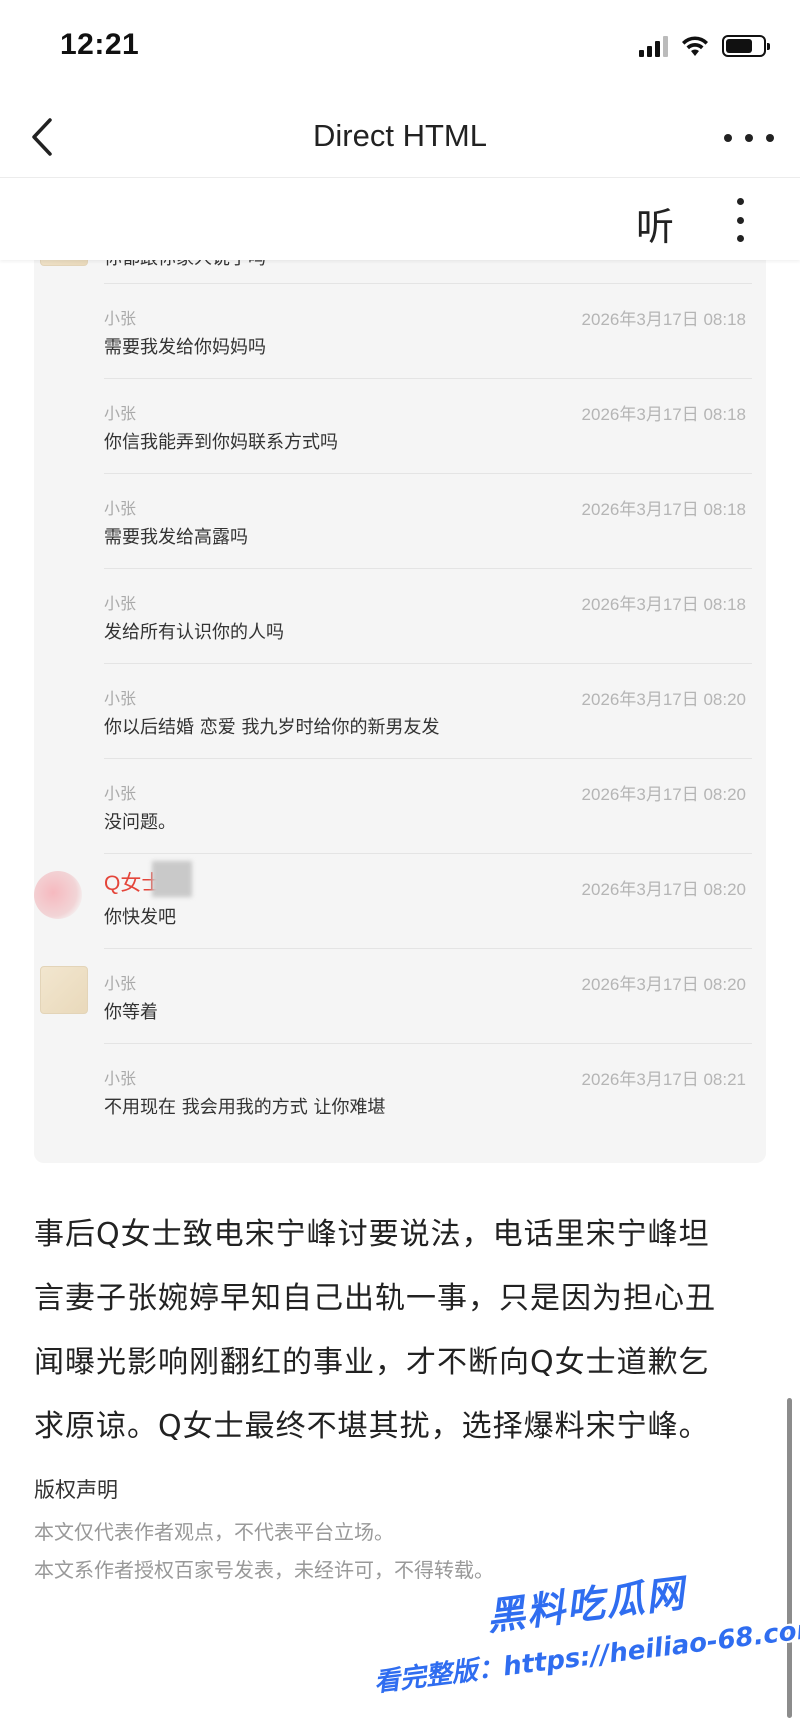 This screenshot has width=800, height=1733. Describe the element at coordinates (140, 822) in the screenshot. I see `chat-message: 没问题。` at that location.